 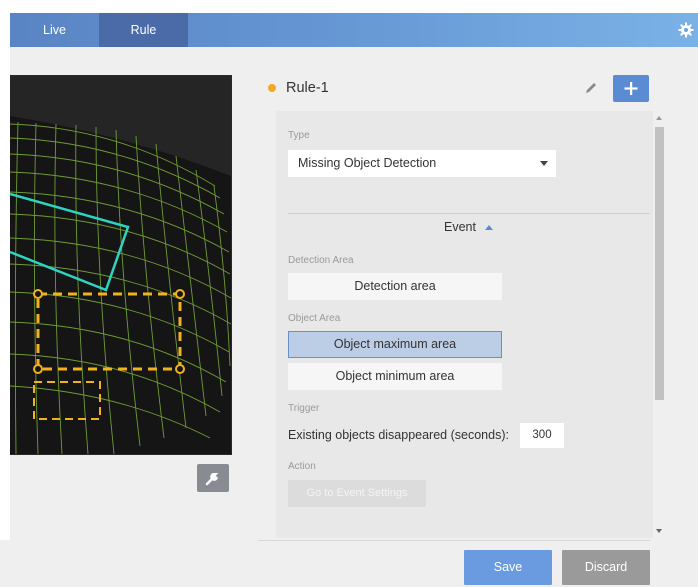 What do you see at coordinates (542, 435) in the screenshot?
I see `trigger-seconds-input: 300` at bounding box center [542, 435].